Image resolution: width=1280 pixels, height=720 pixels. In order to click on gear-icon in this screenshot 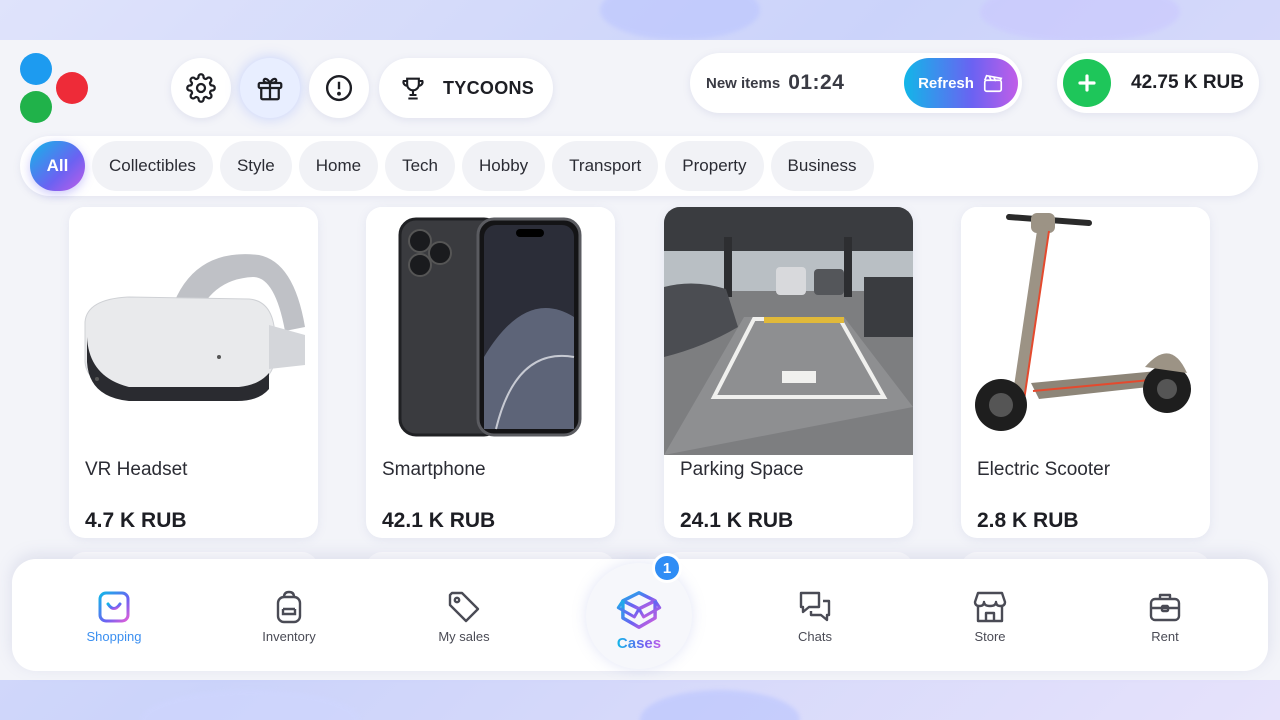, I will do `click(201, 88)`.